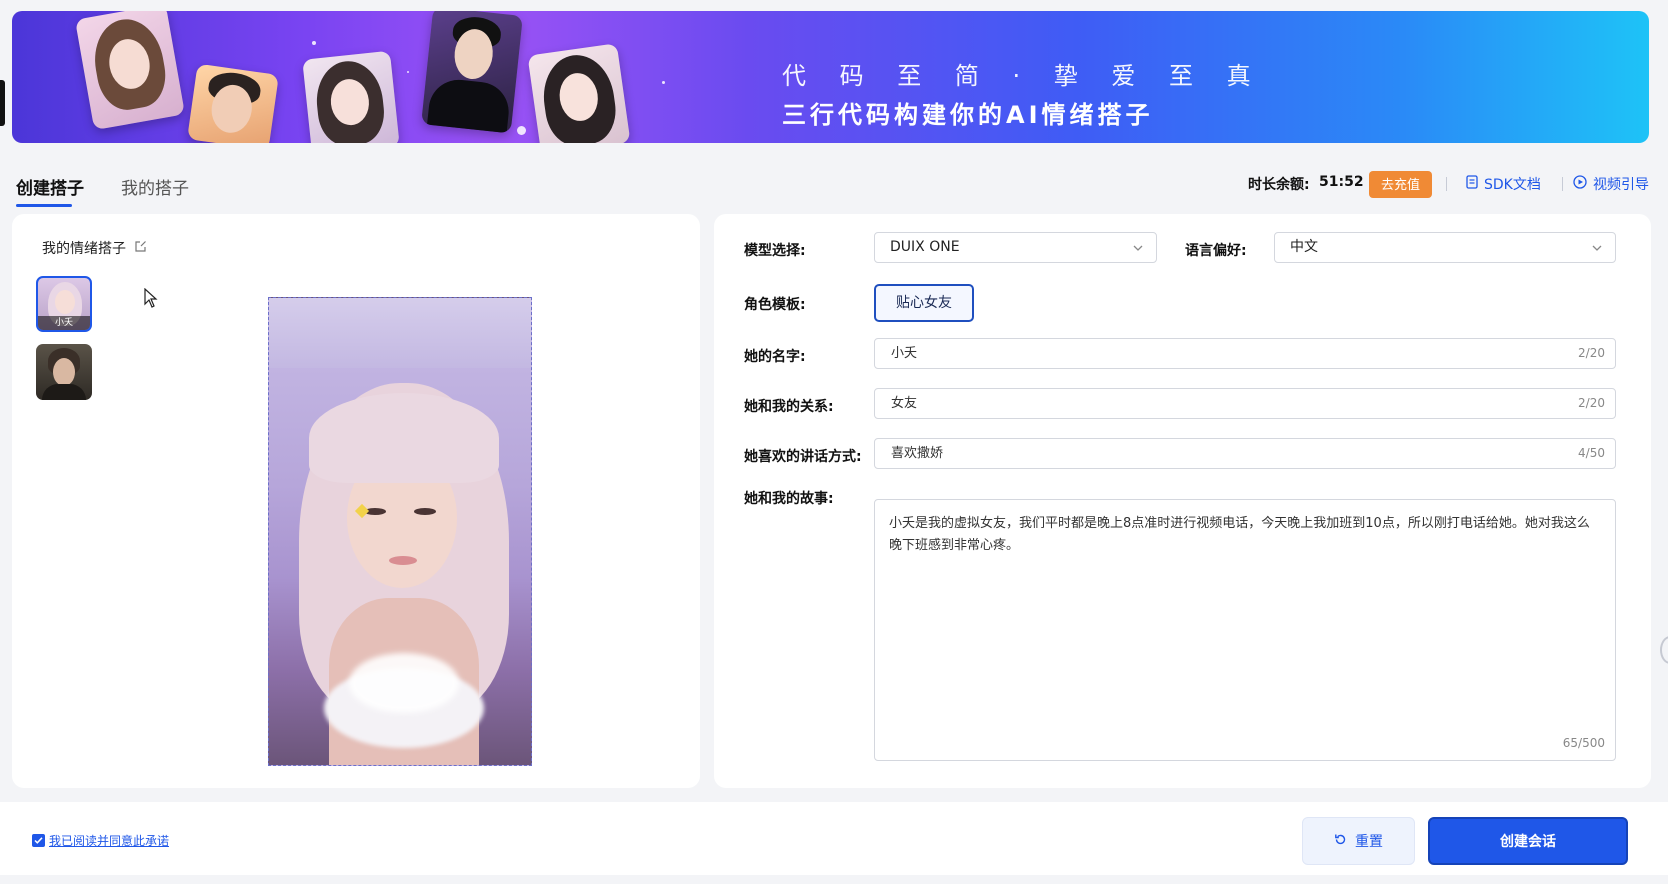 The image size is (1668, 884). What do you see at coordinates (1528, 841) in the screenshot?
I see `create-session-button: 创建会话` at bounding box center [1528, 841].